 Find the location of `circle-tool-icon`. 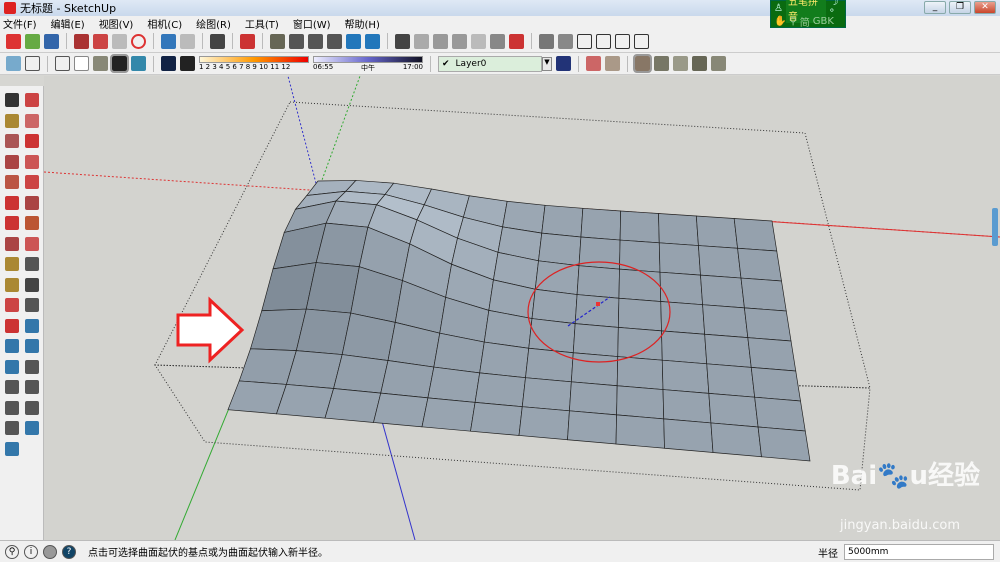

circle-tool-icon is located at coordinates (12, 161).